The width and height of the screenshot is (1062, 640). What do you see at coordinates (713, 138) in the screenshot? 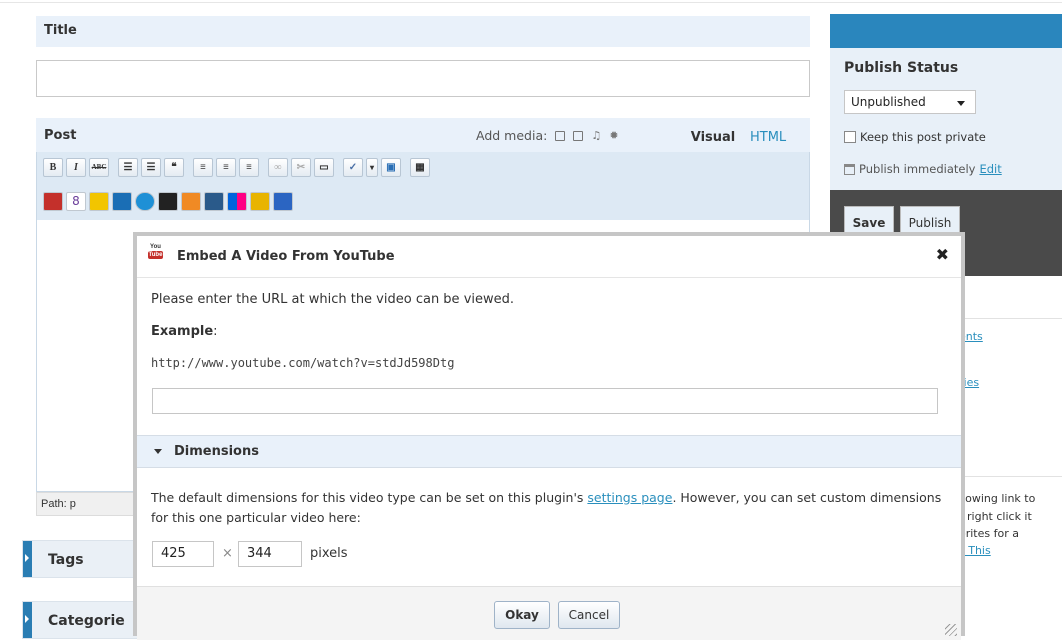
I see `tab-visual: Visual` at bounding box center [713, 138].